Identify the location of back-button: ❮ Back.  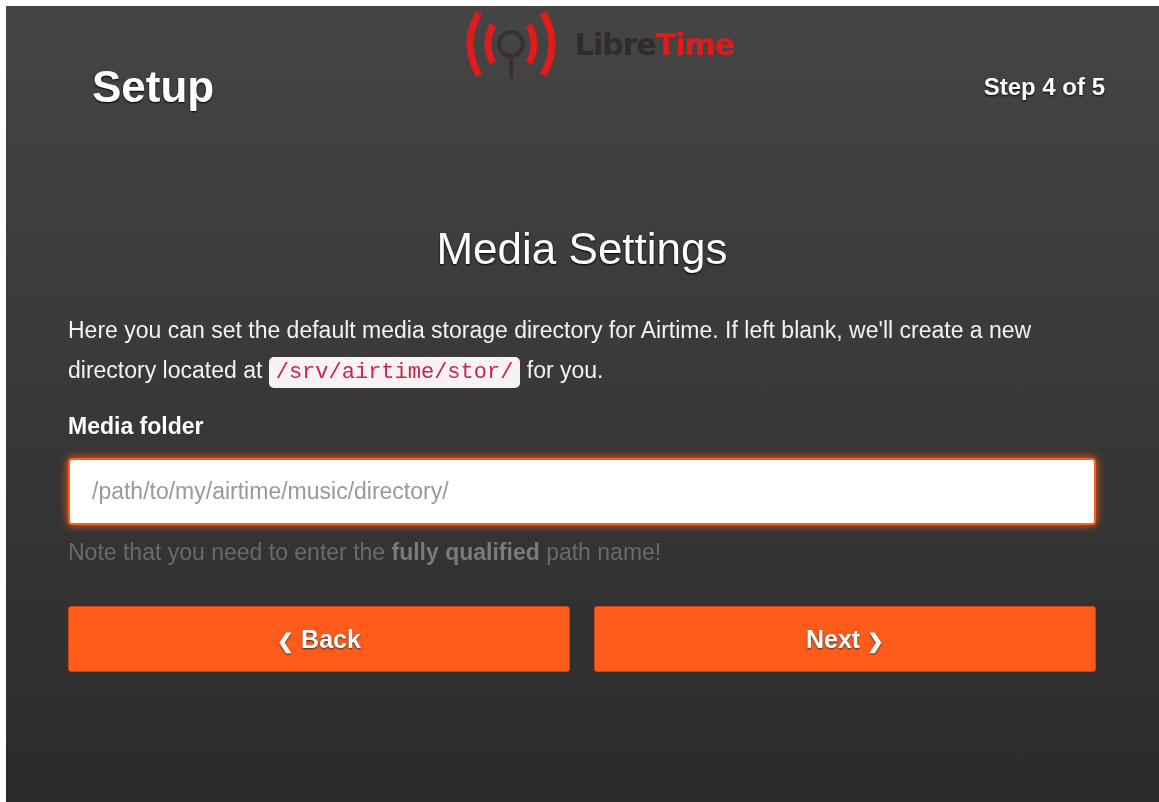
(319, 639).